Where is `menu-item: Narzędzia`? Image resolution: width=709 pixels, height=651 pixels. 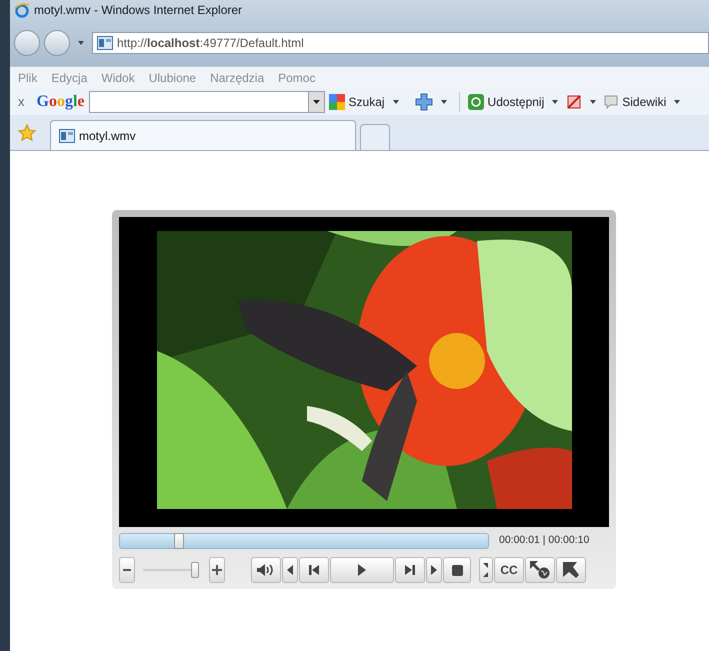
menu-item: Narzędzia is located at coordinates (237, 77).